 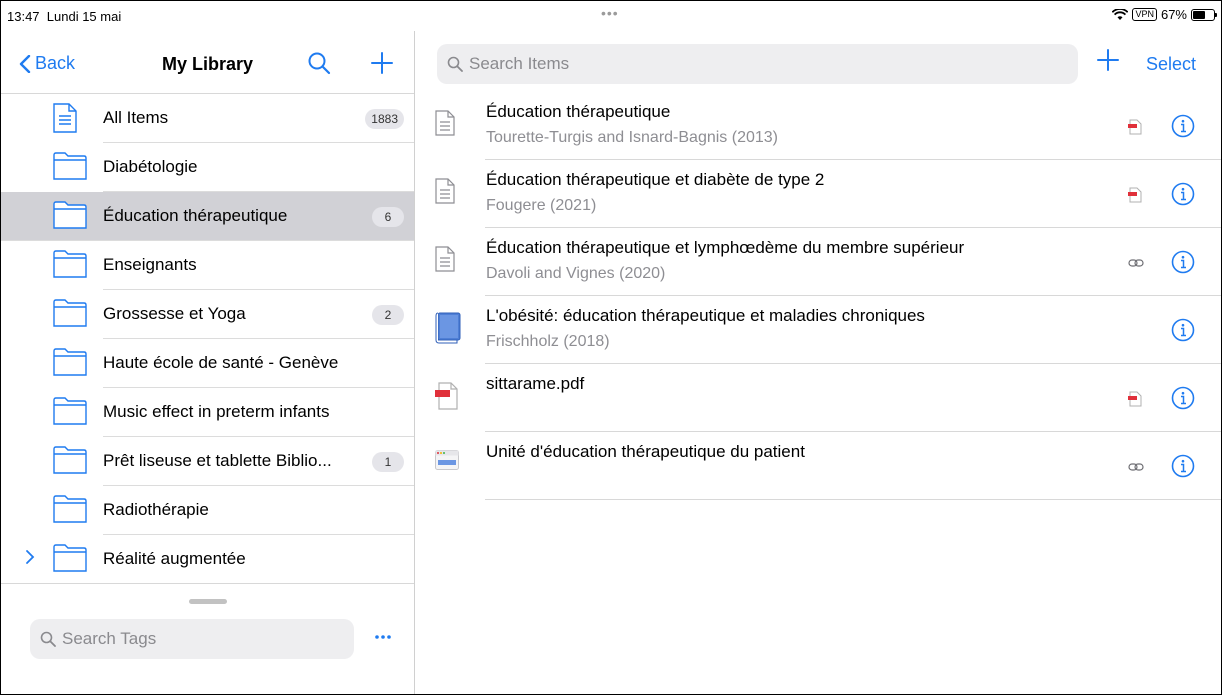 I want to click on count-badge: 1, so click(x=388, y=462).